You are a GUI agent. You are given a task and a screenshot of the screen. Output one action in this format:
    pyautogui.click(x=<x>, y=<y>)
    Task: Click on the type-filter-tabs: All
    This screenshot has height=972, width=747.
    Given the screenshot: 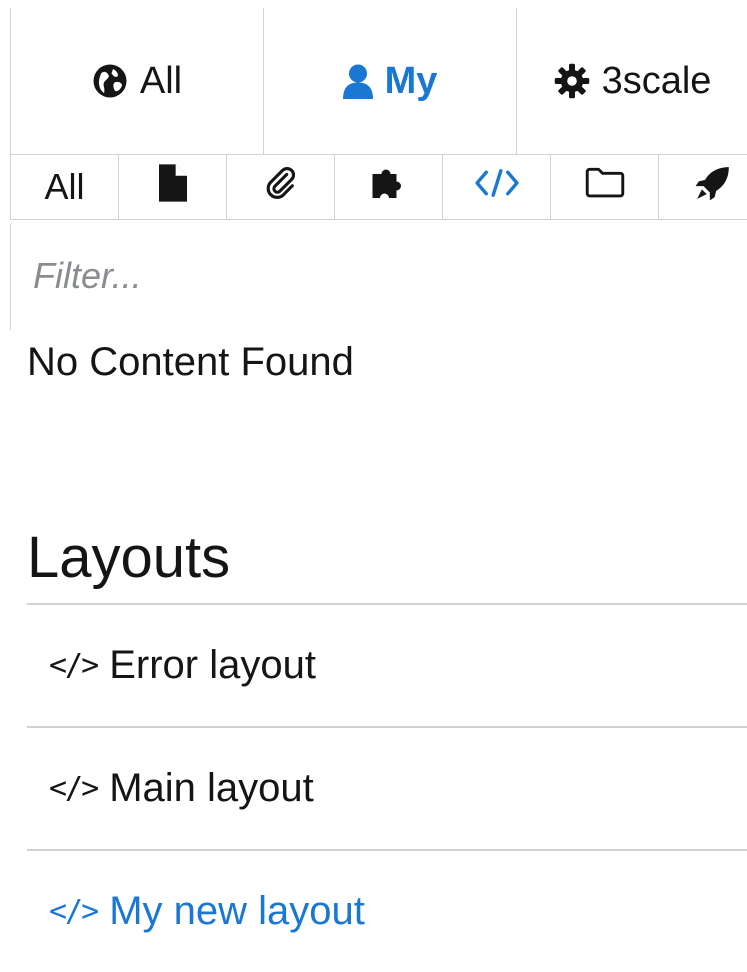 What is the action you would take?
    pyautogui.click(x=378, y=187)
    